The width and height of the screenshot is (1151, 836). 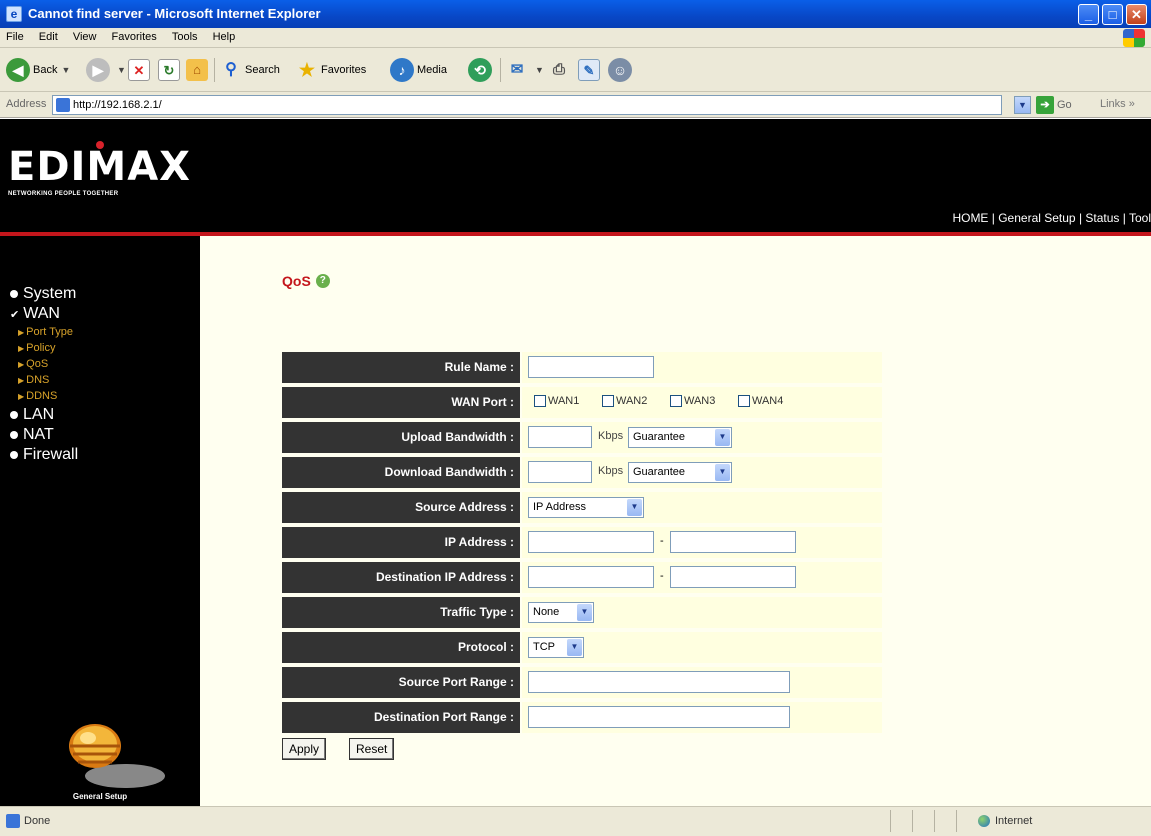 I want to click on wan4-checkbox: WAN4, so click(x=760, y=401).